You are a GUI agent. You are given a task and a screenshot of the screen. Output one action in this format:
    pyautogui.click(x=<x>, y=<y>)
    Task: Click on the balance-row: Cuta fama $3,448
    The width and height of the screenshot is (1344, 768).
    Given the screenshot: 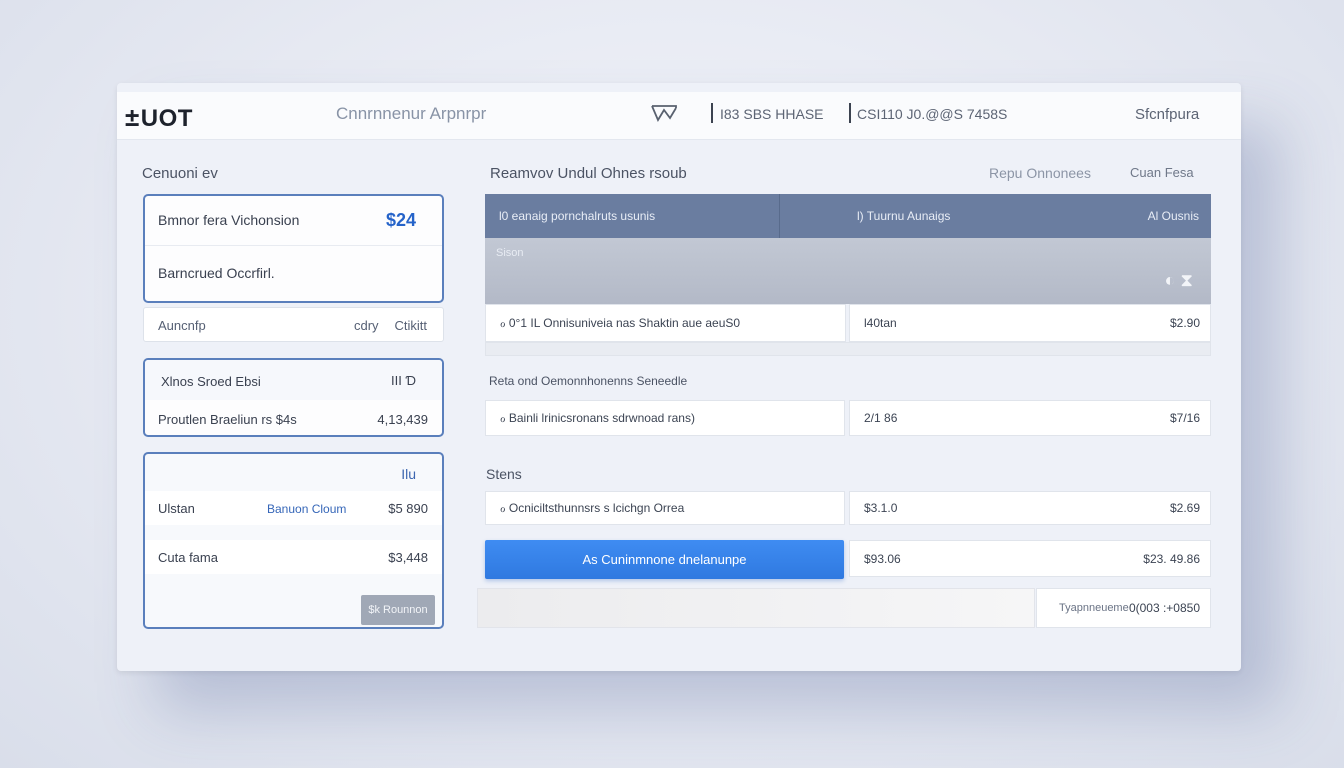 What is the action you would take?
    pyautogui.click(x=293, y=557)
    